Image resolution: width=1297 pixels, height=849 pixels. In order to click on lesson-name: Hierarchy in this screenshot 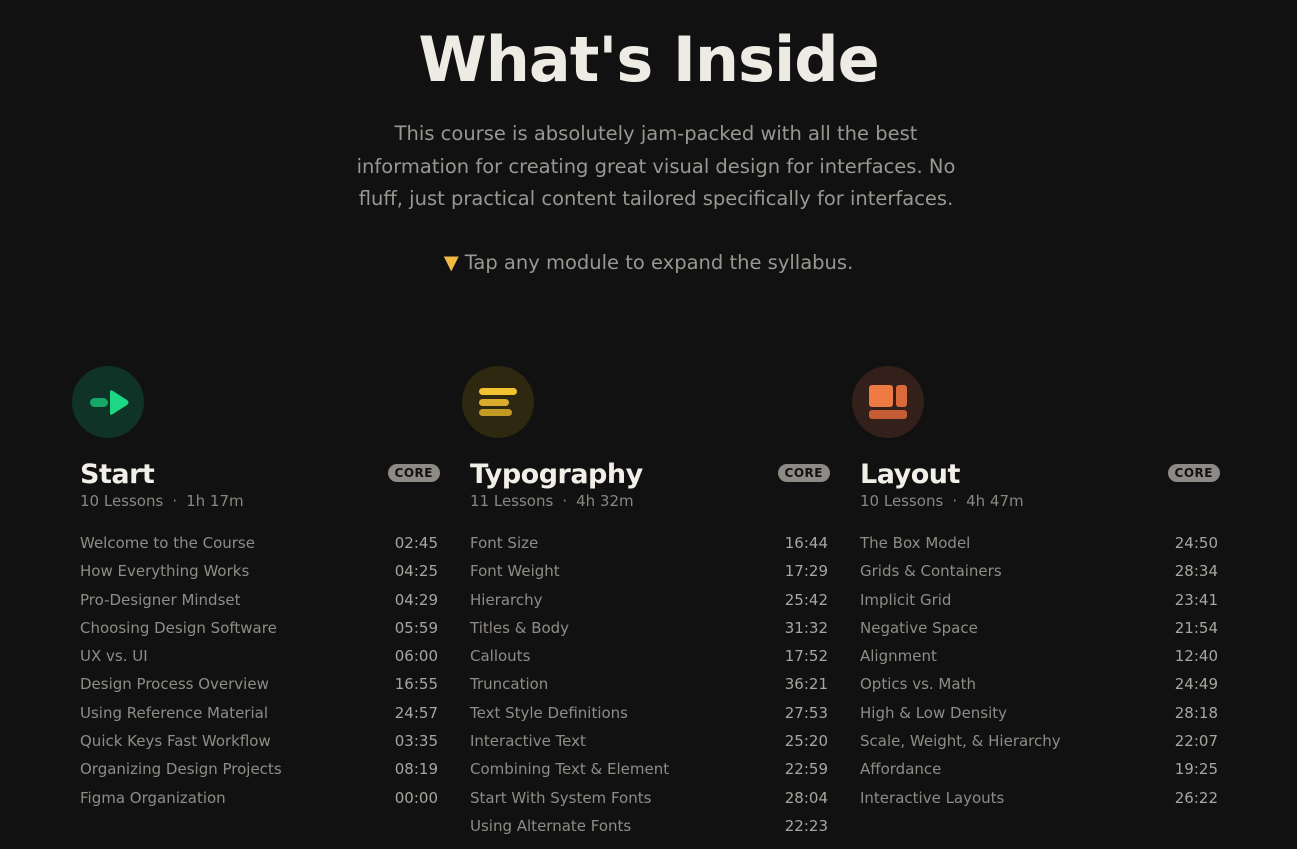, I will do `click(506, 599)`.